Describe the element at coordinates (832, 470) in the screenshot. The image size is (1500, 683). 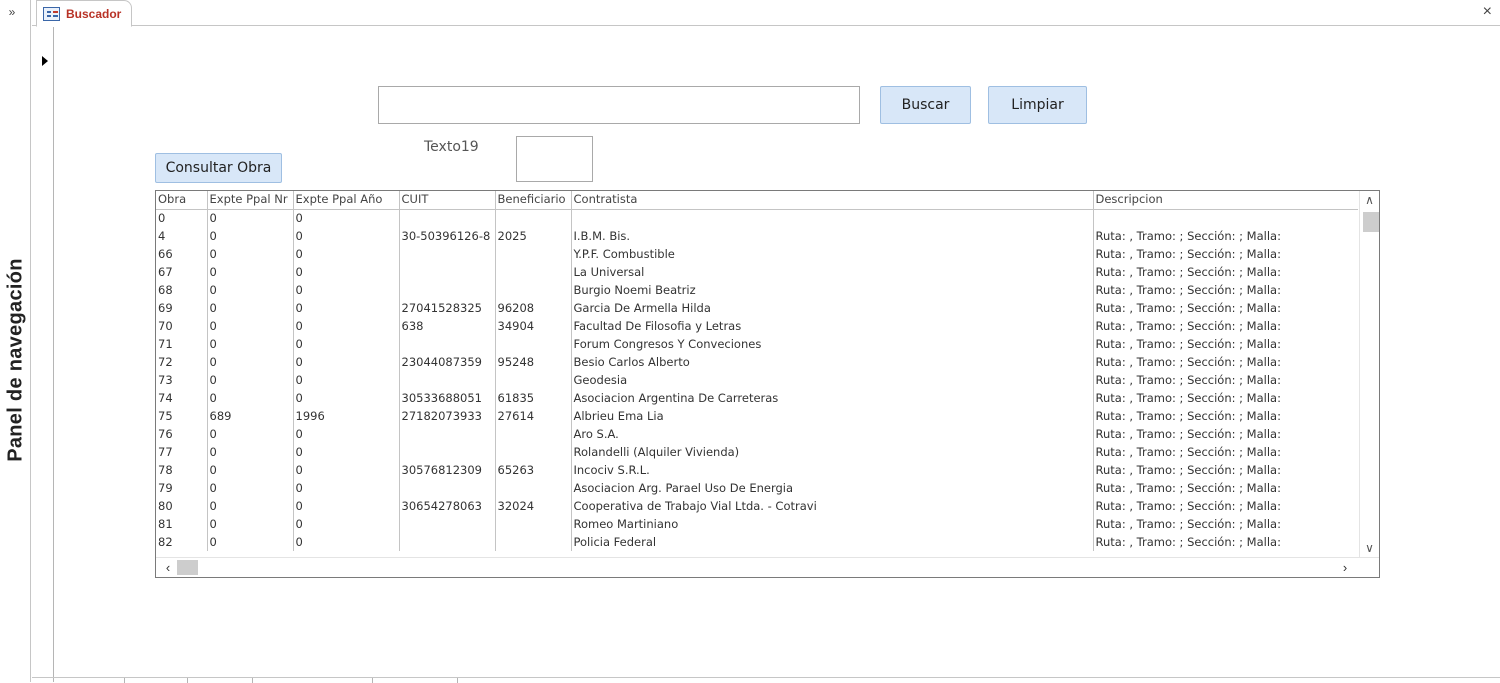
I see `table-cell: Incociv S.R.L.` at that location.